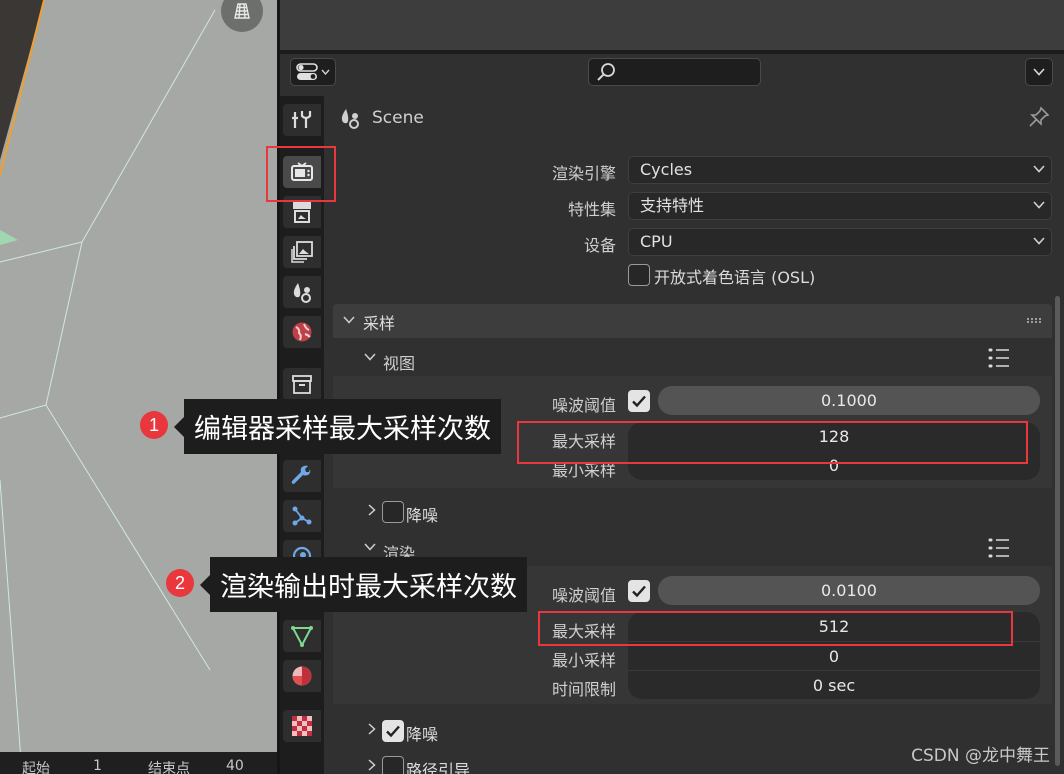 This screenshot has width=1064, height=774. I want to click on device-label: 设备, so click(599, 245).